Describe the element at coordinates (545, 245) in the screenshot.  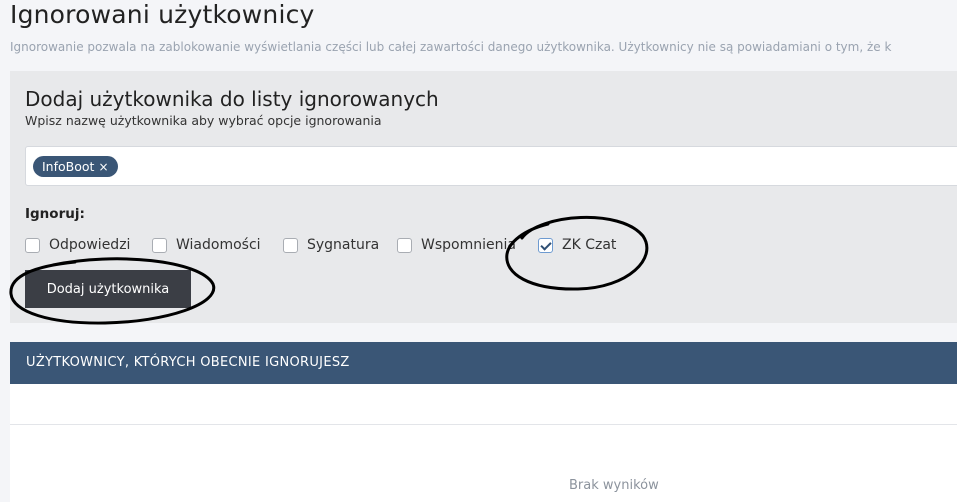
I see `checkbox-zk-czat` at that location.